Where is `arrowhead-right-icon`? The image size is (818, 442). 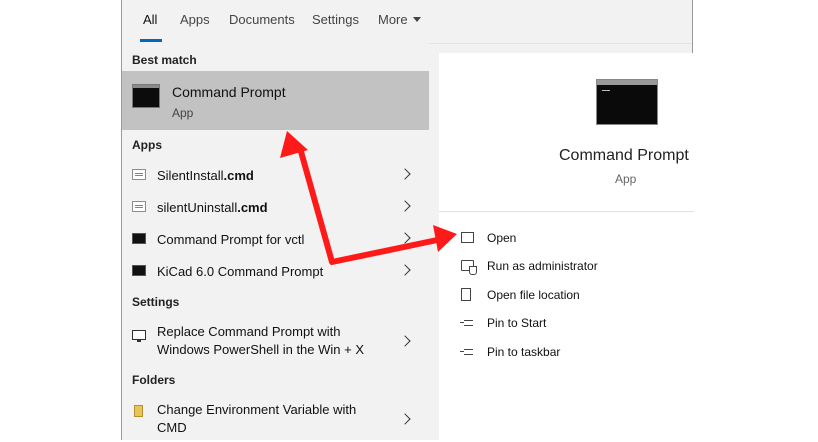
arrowhead-right-icon is located at coordinates (445, 238).